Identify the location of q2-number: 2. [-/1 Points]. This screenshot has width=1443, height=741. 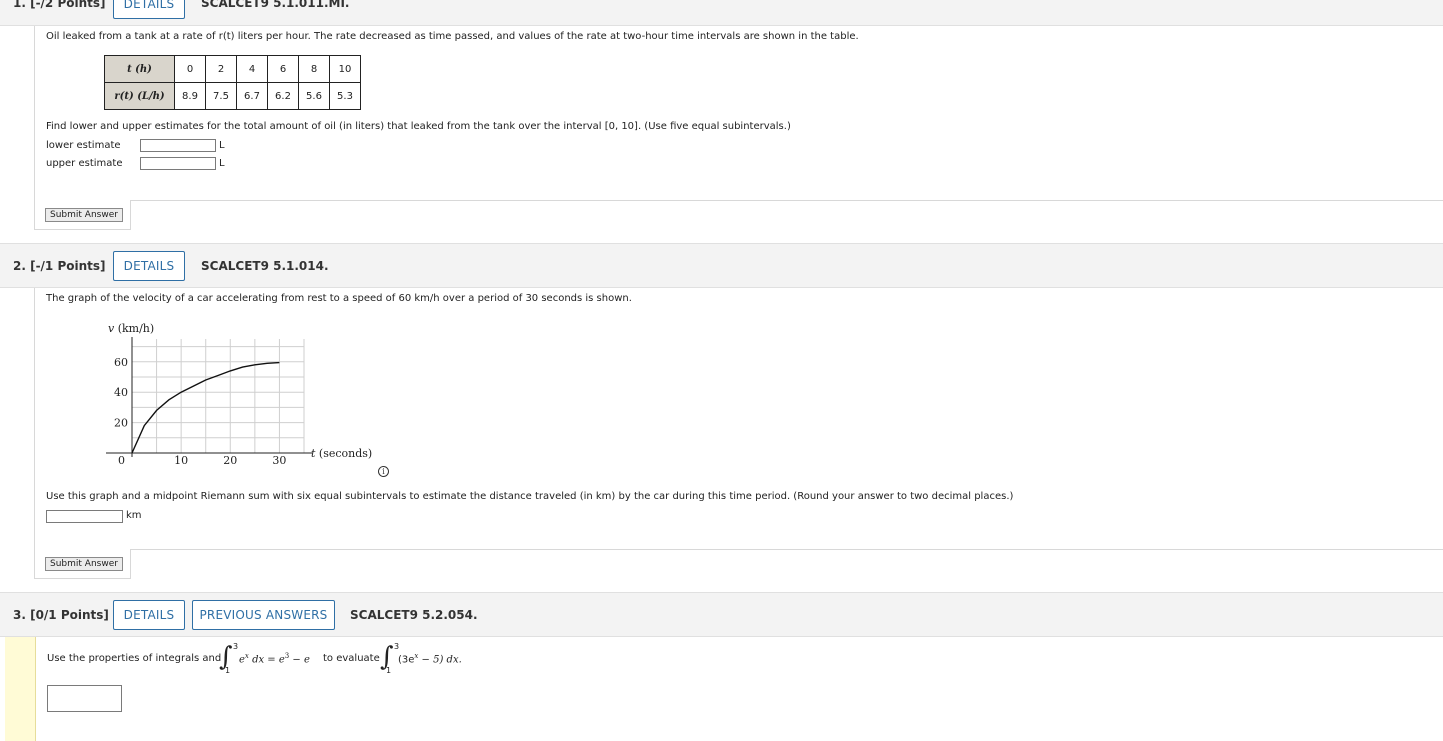
(59, 266).